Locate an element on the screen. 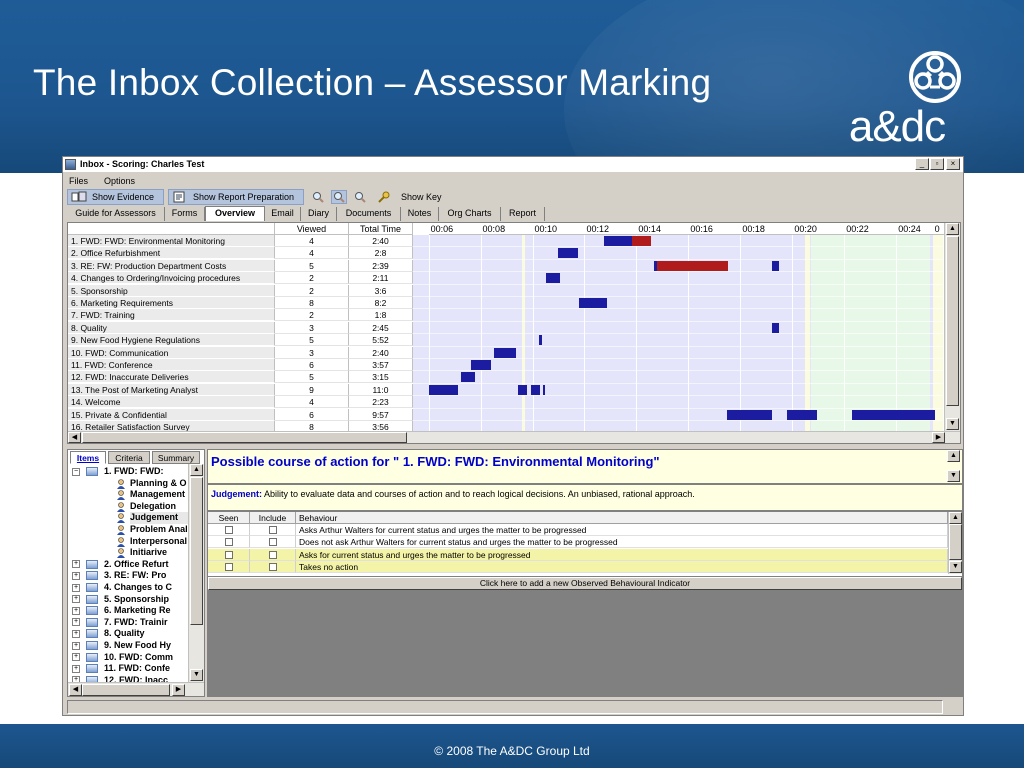 The image size is (1024, 768). grid-row: 15. Private & Confidential 6 9:57 is located at coordinates (240, 414).